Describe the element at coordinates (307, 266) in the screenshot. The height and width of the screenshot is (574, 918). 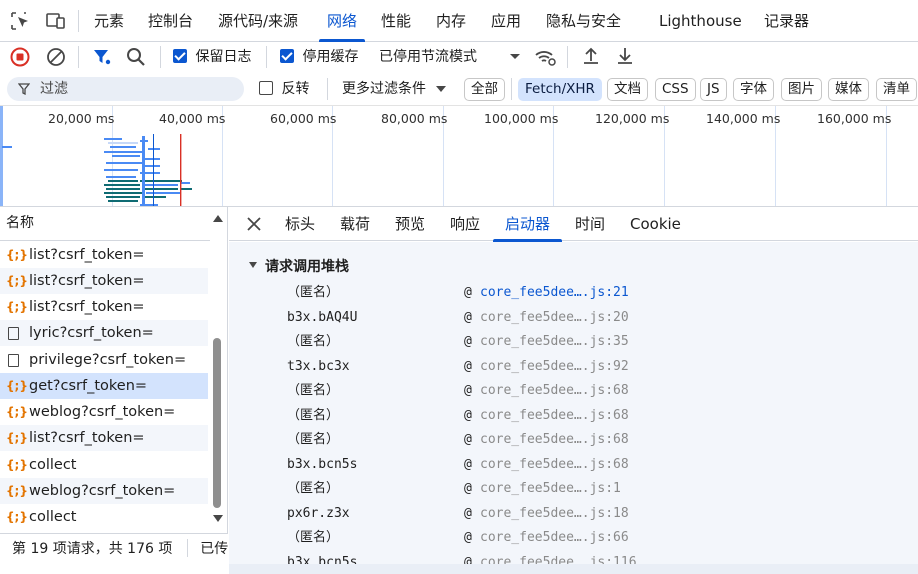
I see `call-stack-title: 请求调用堆栈` at that location.